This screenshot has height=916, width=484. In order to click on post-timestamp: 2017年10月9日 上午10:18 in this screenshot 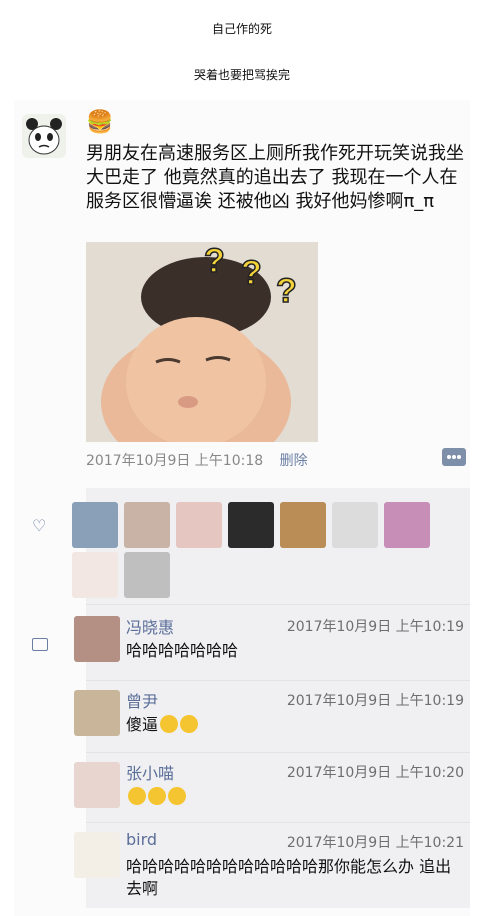, I will do `click(175, 461)`.